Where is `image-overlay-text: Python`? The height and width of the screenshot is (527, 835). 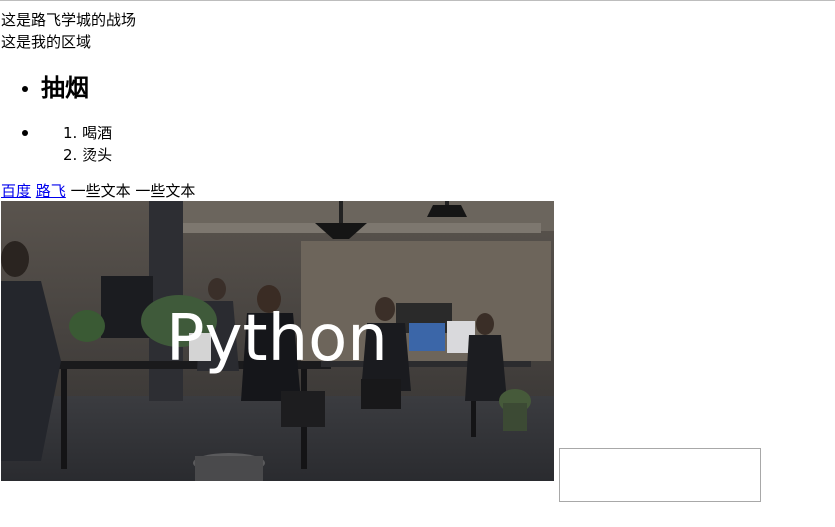
image-overlay-text: Python is located at coordinates (277, 339).